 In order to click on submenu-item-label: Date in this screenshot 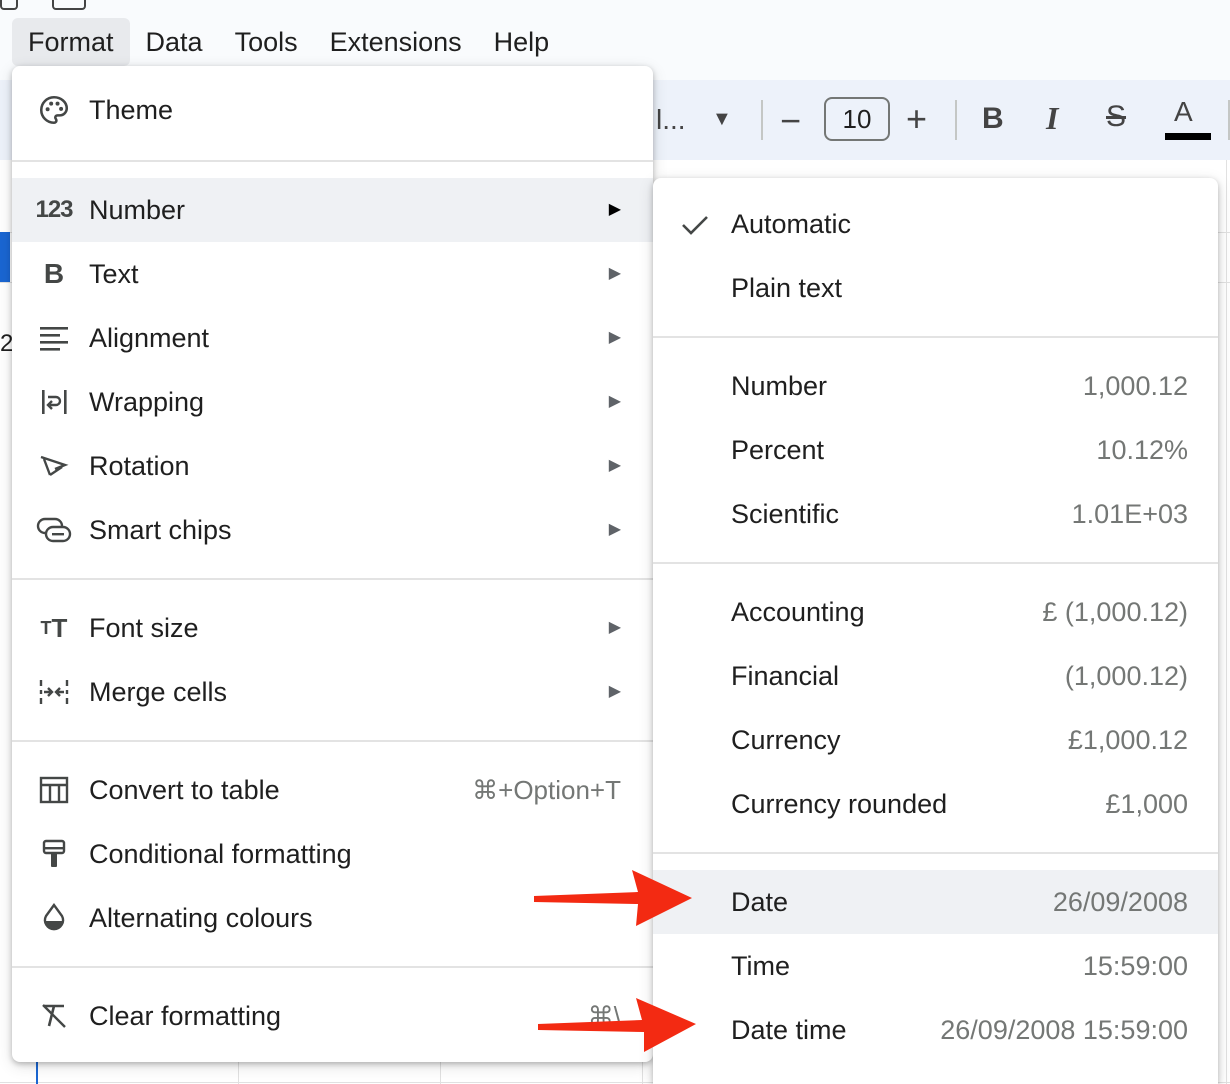, I will do `click(760, 902)`.